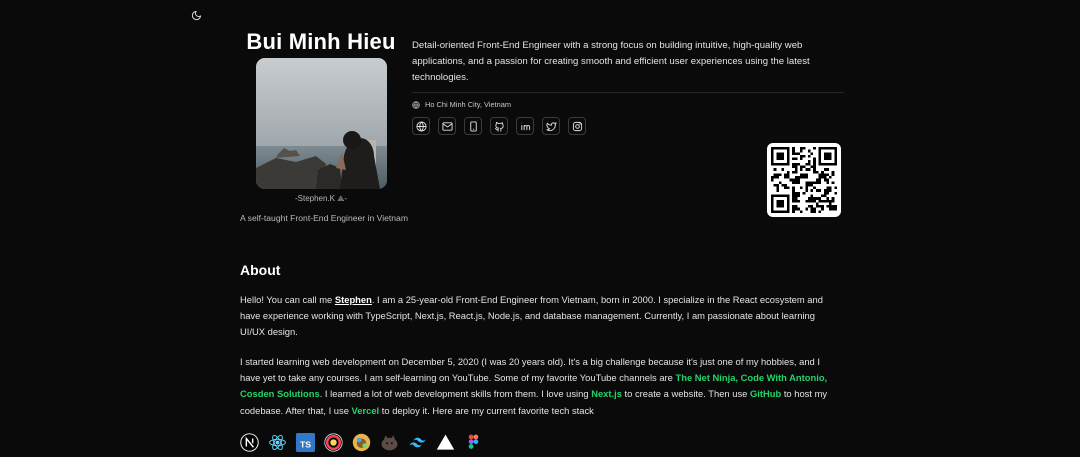 This screenshot has width=1080, height=457. What do you see at coordinates (421, 126) in the screenshot?
I see `website-button` at bounding box center [421, 126].